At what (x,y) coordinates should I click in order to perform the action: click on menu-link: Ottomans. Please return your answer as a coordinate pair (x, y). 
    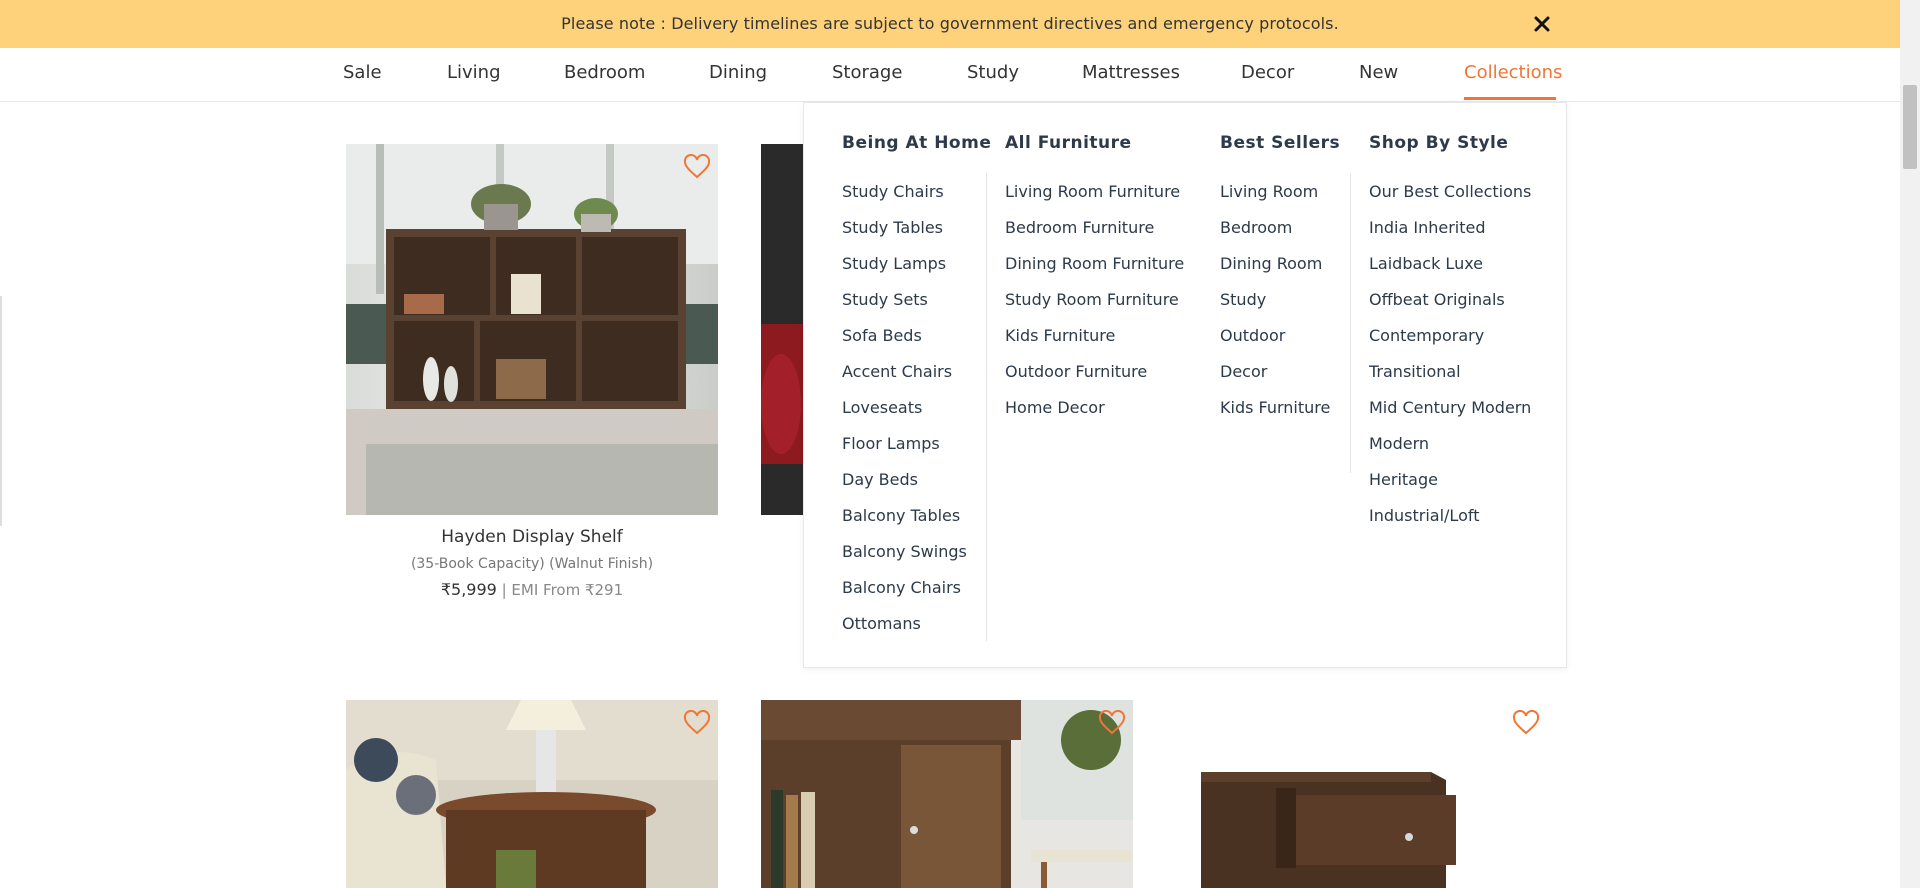
    Looking at the image, I should click on (881, 623).